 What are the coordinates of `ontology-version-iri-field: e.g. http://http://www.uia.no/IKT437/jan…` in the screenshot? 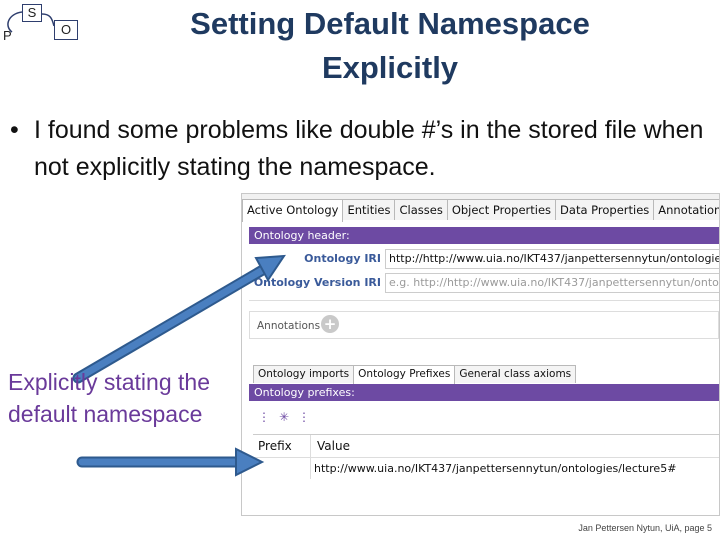 It's located at (552, 283).